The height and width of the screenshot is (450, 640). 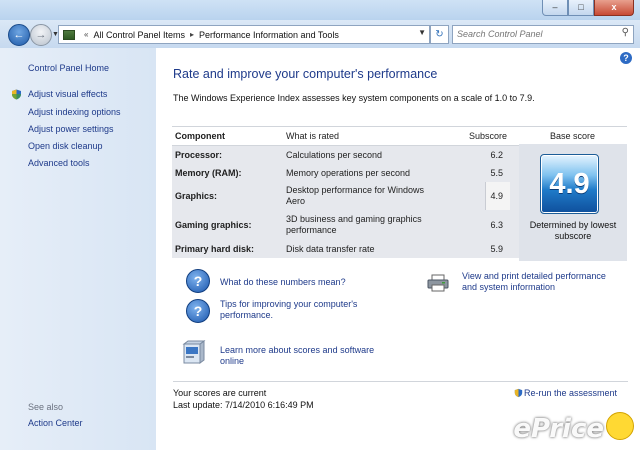 What do you see at coordinates (355, 195) in the screenshot?
I see `rated-description: Desktop performance for Windows Aero` at bounding box center [355, 195].